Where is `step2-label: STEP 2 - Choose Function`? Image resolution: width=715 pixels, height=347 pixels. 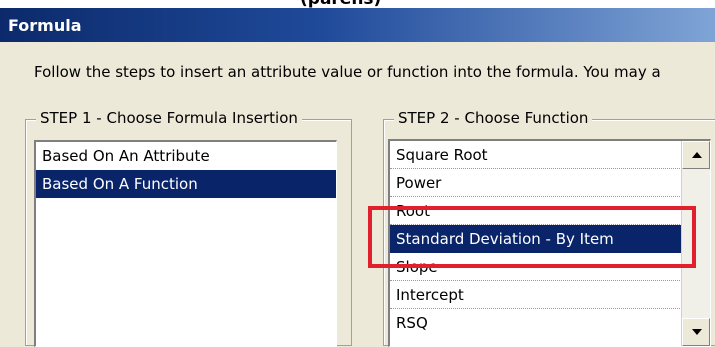 step2-label: STEP 2 - Choose Function is located at coordinates (493, 118).